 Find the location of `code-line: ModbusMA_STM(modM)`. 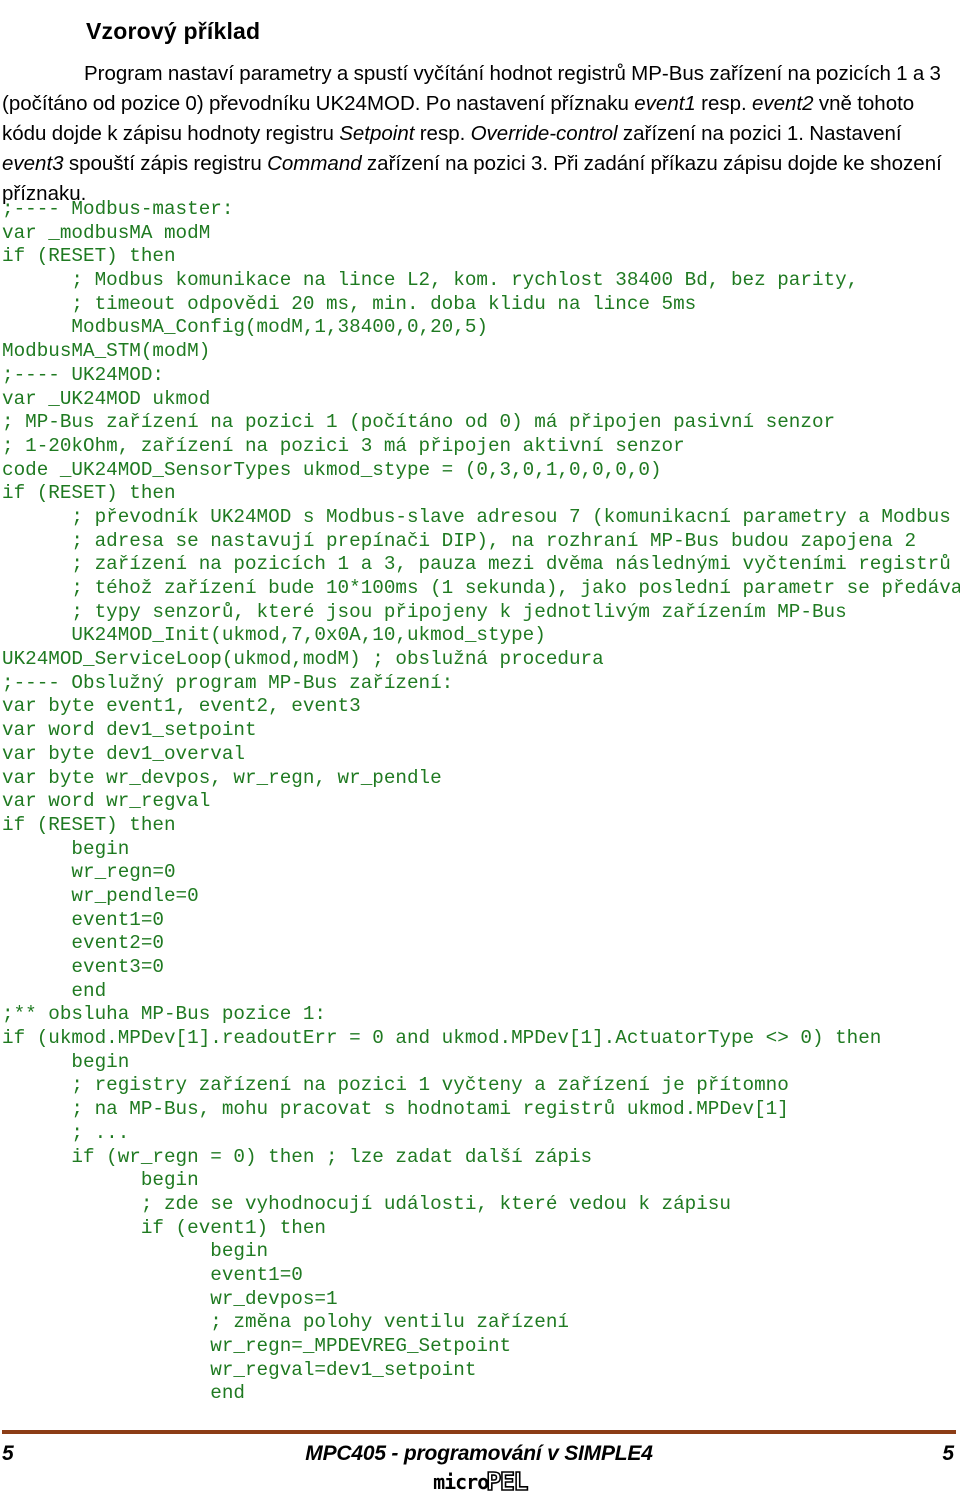

code-line: ModbusMA_STM(modM) is located at coordinates (106, 351).